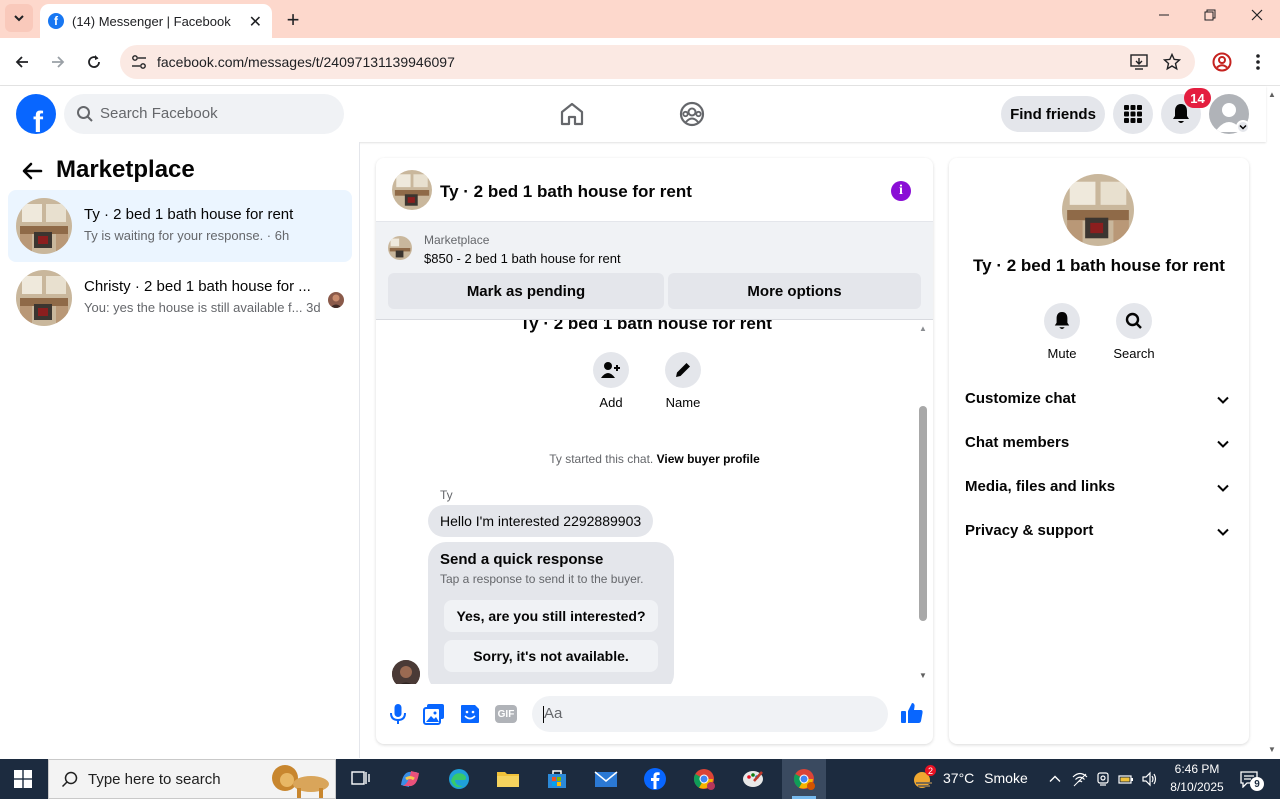  Describe the element at coordinates (923, 675) in the screenshot. I see `scroll-down-arrow-icon: ▼` at that location.